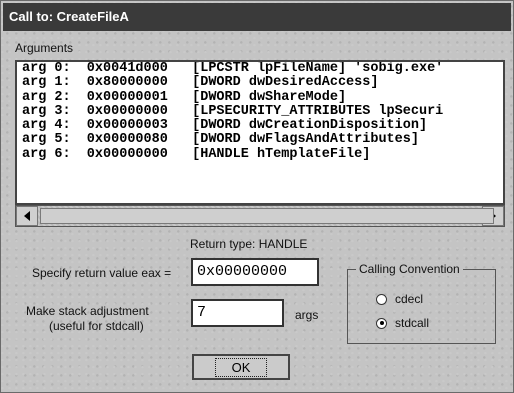  I want to click on scroll-thumb, so click(267, 216).